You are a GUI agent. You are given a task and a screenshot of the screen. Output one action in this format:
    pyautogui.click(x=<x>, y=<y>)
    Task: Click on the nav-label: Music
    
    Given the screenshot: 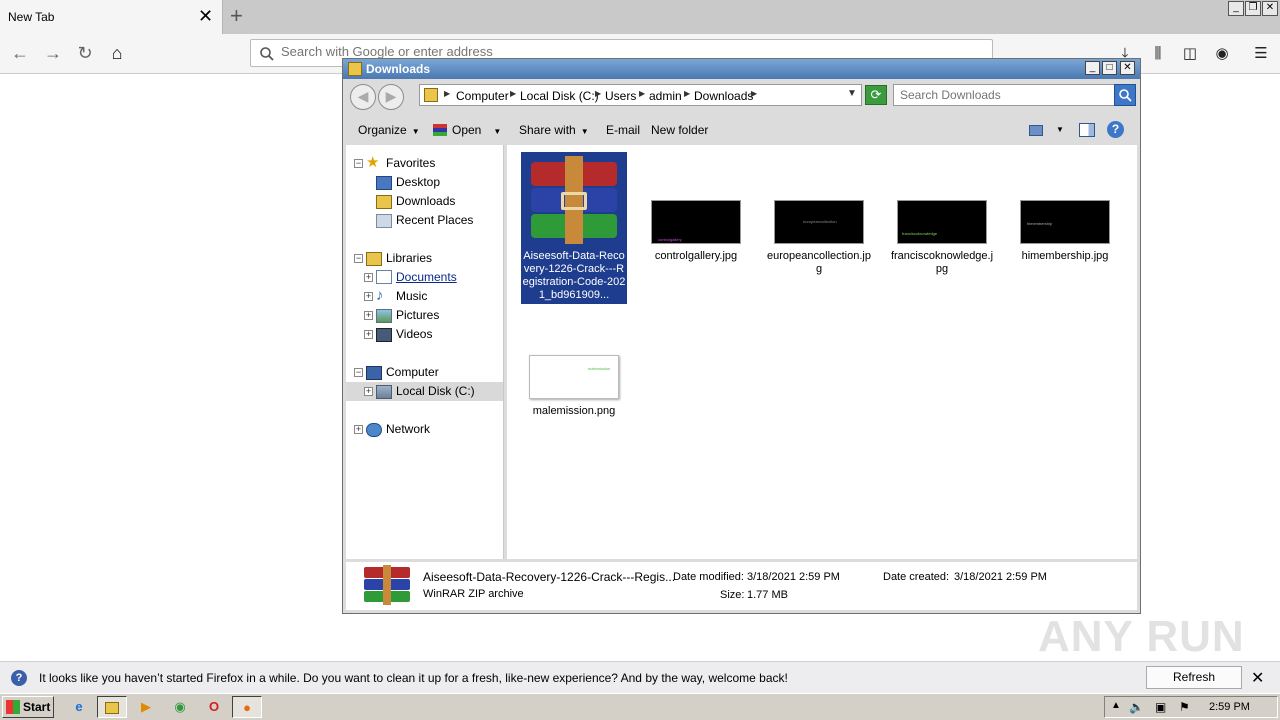 What is the action you would take?
    pyautogui.click(x=412, y=296)
    